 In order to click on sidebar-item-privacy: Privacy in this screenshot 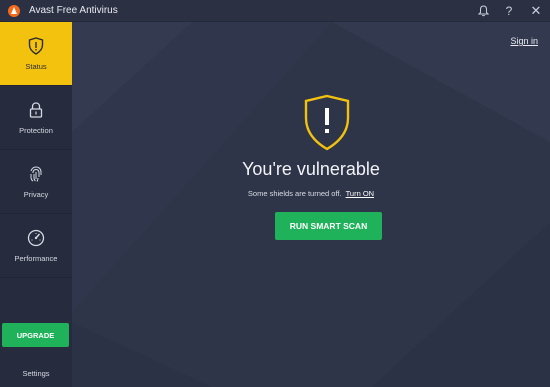, I will do `click(36, 182)`.